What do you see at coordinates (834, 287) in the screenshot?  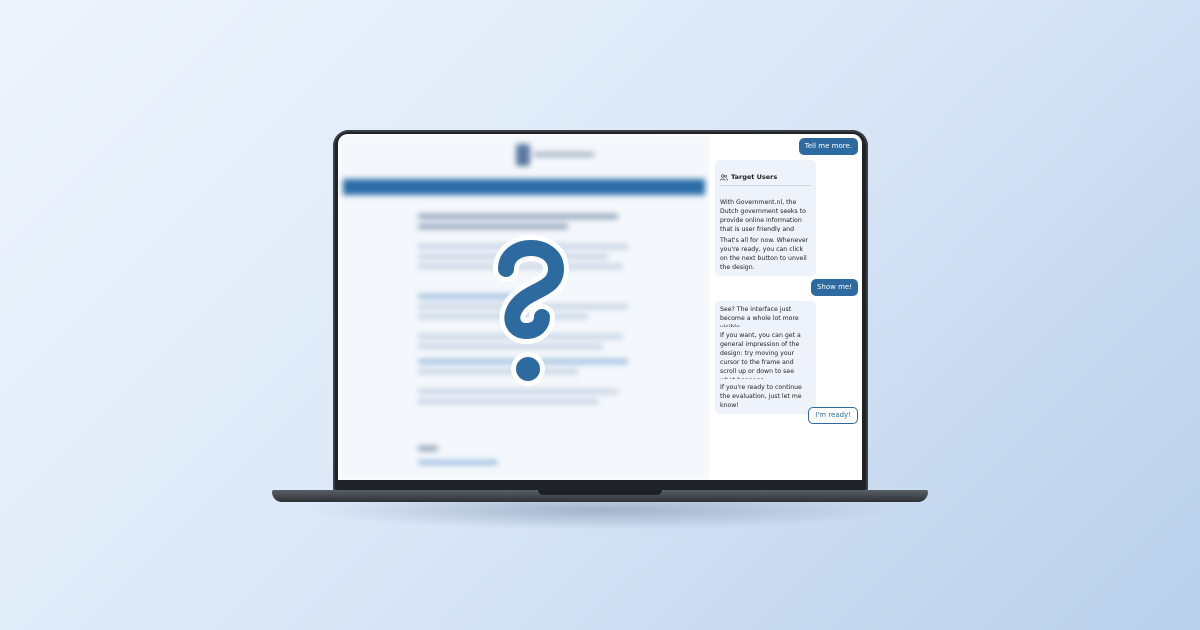 I see `user-message: Show me!` at bounding box center [834, 287].